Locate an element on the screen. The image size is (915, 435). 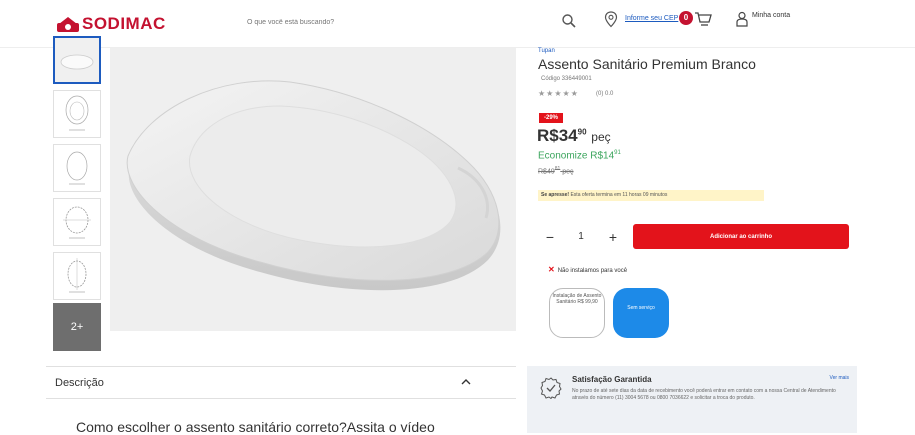
old-price-cents: 81 is located at coordinates (557, 169).